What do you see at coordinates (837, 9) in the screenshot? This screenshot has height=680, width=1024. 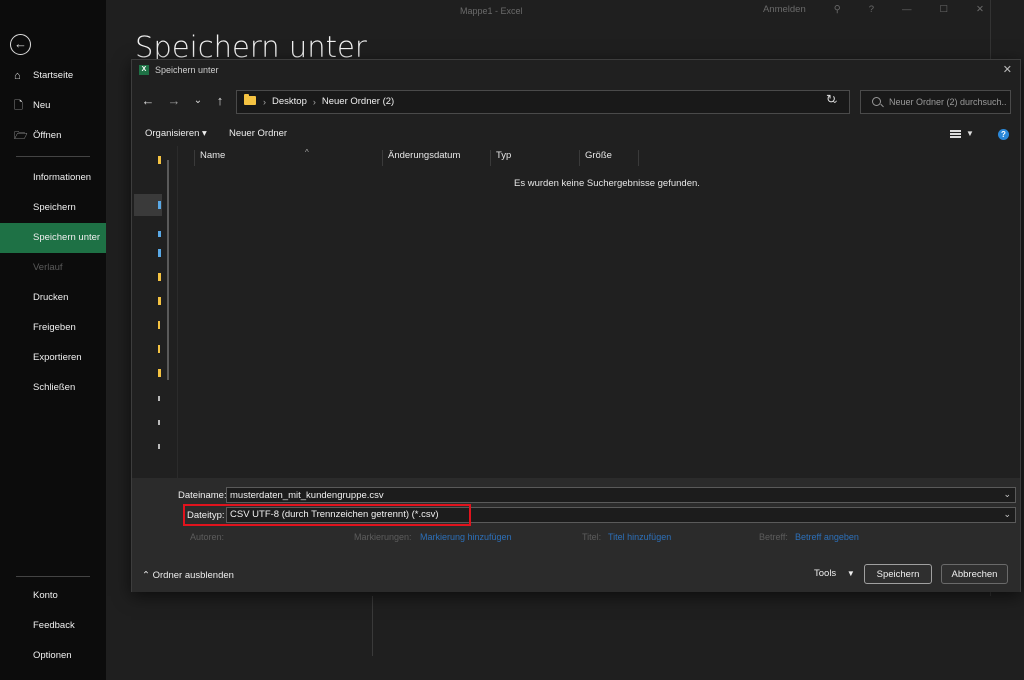 I see `coauthoring-icon: ⚲` at bounding box center [837, 9].